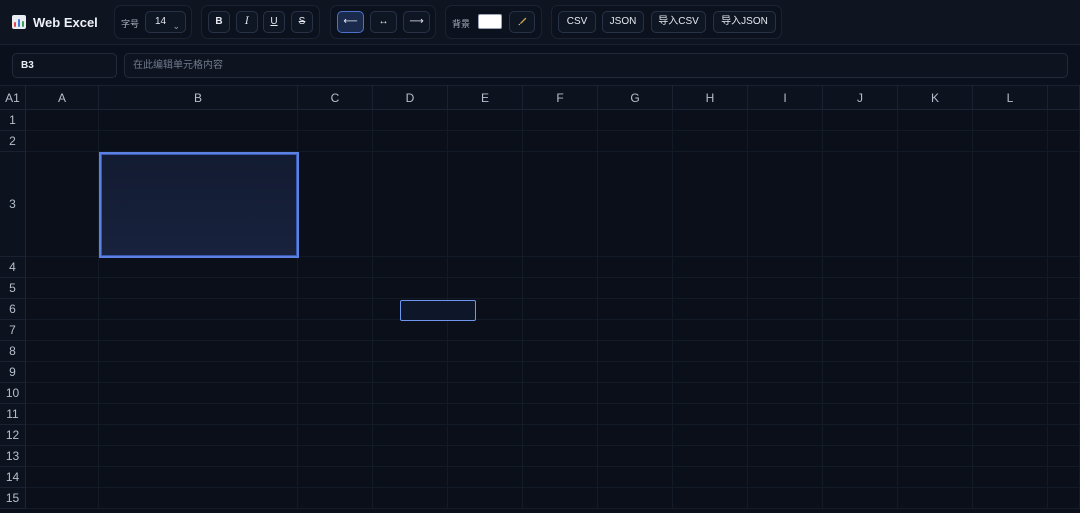 The width and height of the screenshot is (1080, 513). I want to click on cell-reference-box: B3, so click(64, 65).